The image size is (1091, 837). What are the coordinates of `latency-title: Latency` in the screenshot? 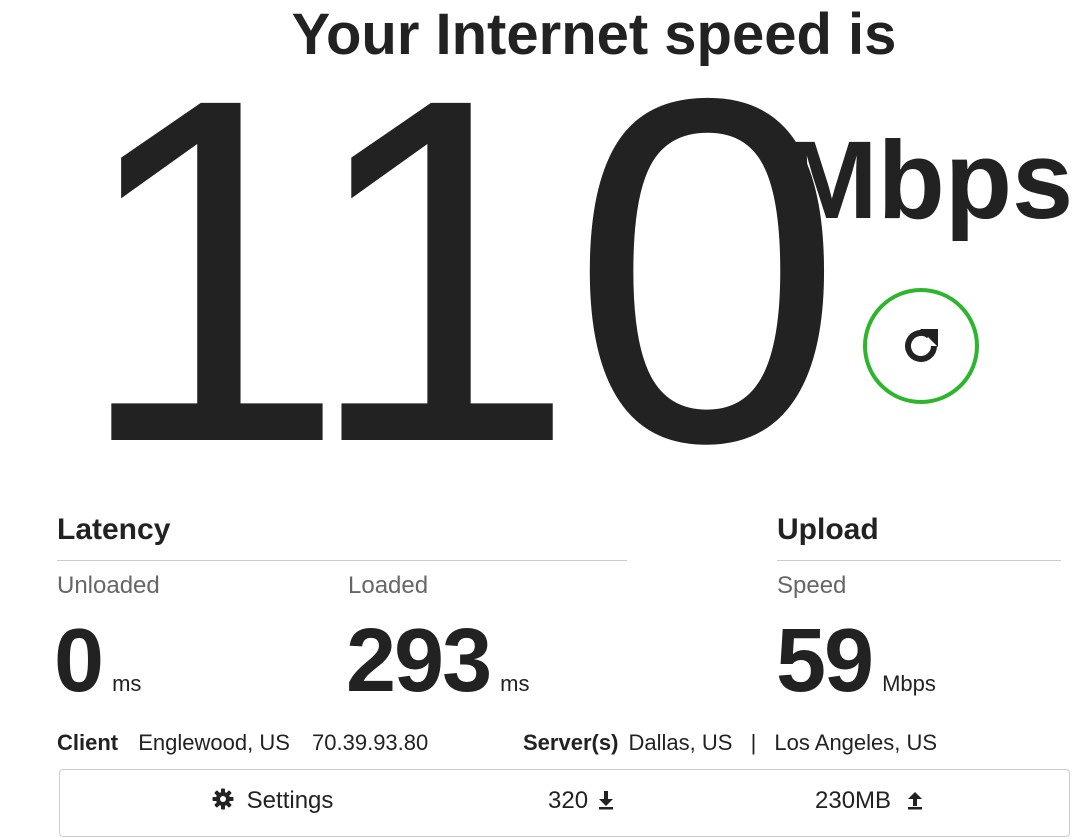 It's located at (114, 529).